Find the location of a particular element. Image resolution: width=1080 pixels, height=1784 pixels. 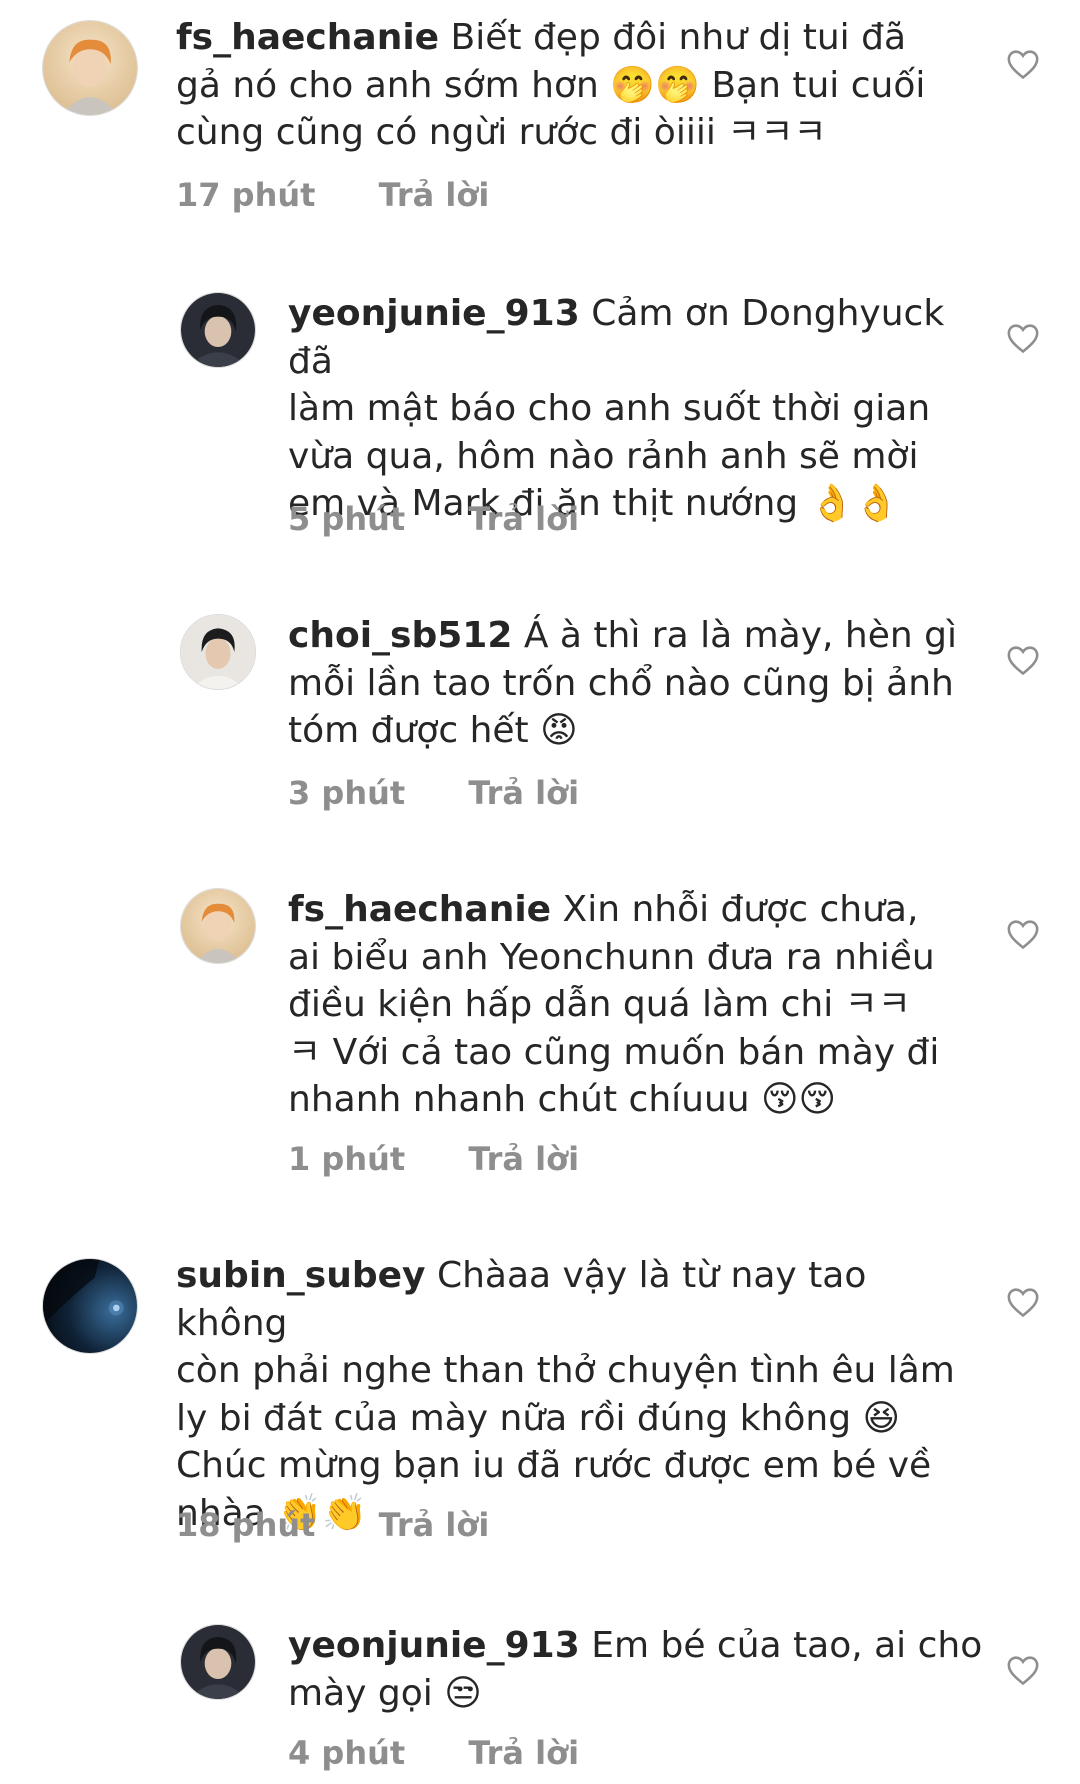

comment-time: 3 phút is located at coordinates (347, 793).